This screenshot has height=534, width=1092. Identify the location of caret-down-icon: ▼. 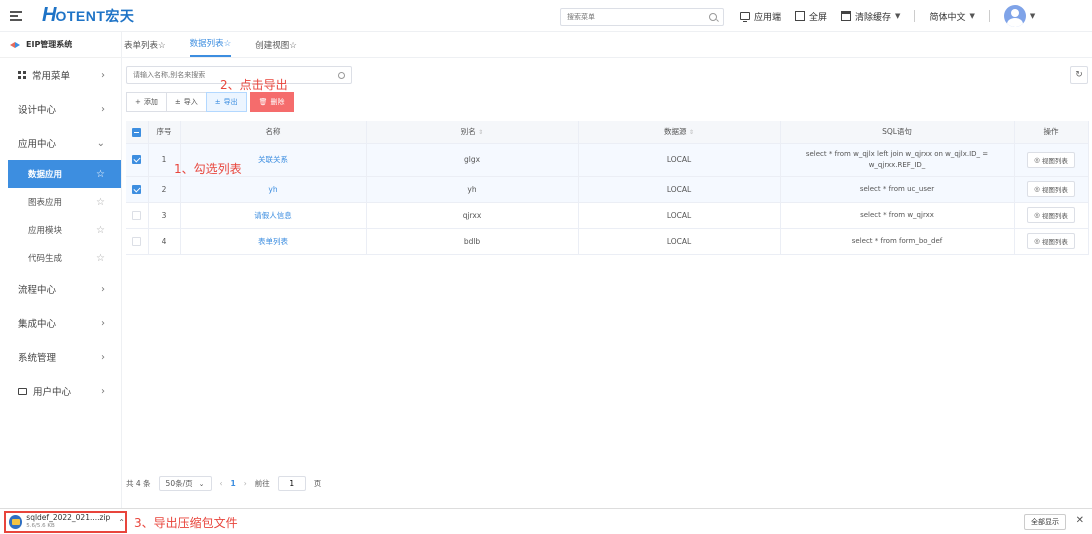
(898, 16).